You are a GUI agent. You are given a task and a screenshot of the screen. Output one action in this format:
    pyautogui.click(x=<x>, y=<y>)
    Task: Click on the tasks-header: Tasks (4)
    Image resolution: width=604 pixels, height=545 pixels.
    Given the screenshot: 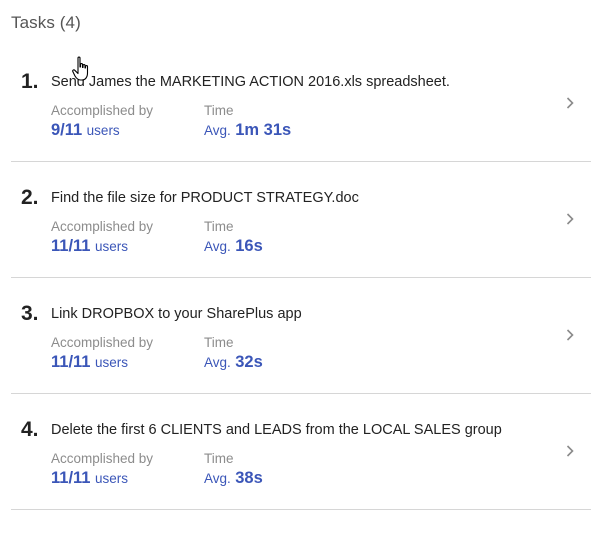 What is the action you would take?
    pyautogui.click(x=46, y=22)
    